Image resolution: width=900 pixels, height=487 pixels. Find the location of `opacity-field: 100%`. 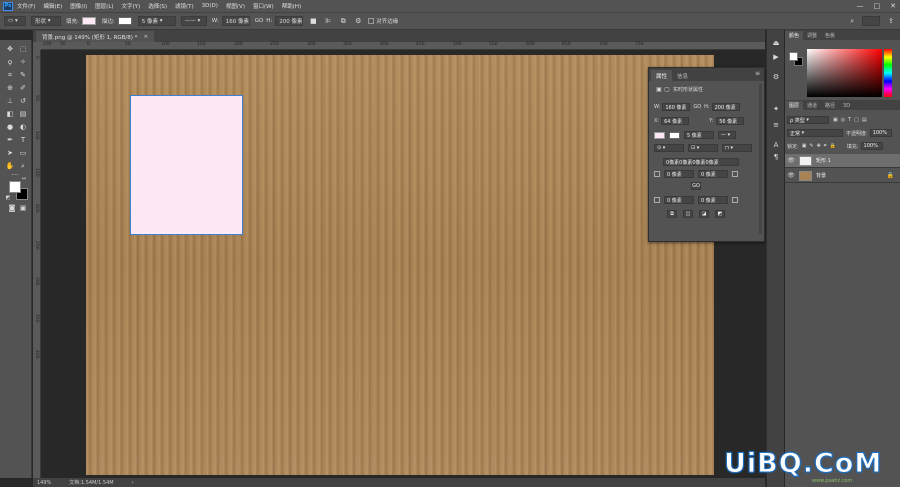

opacity-field: 100% is located at coordinates (880, 133).